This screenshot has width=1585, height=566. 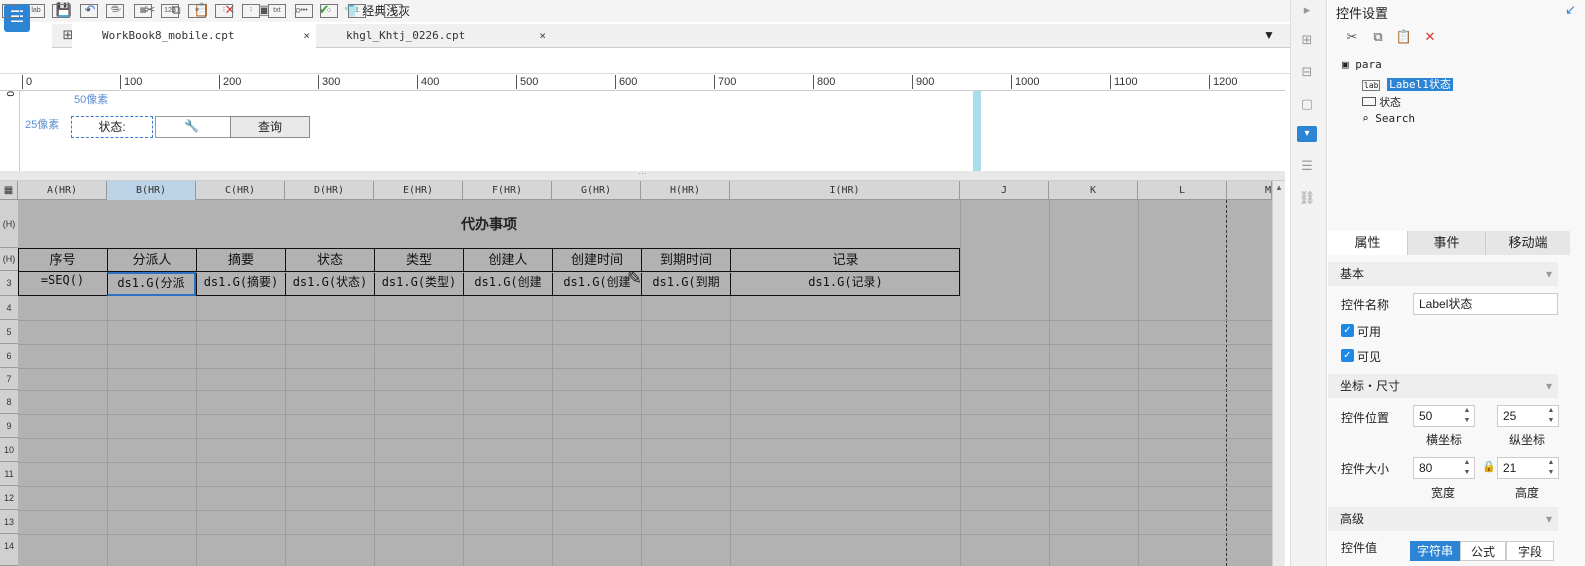 What do you see at coordinates (9, 498) in the screenshot?
I see `row-header: 12` at bounding box center [9, 498].